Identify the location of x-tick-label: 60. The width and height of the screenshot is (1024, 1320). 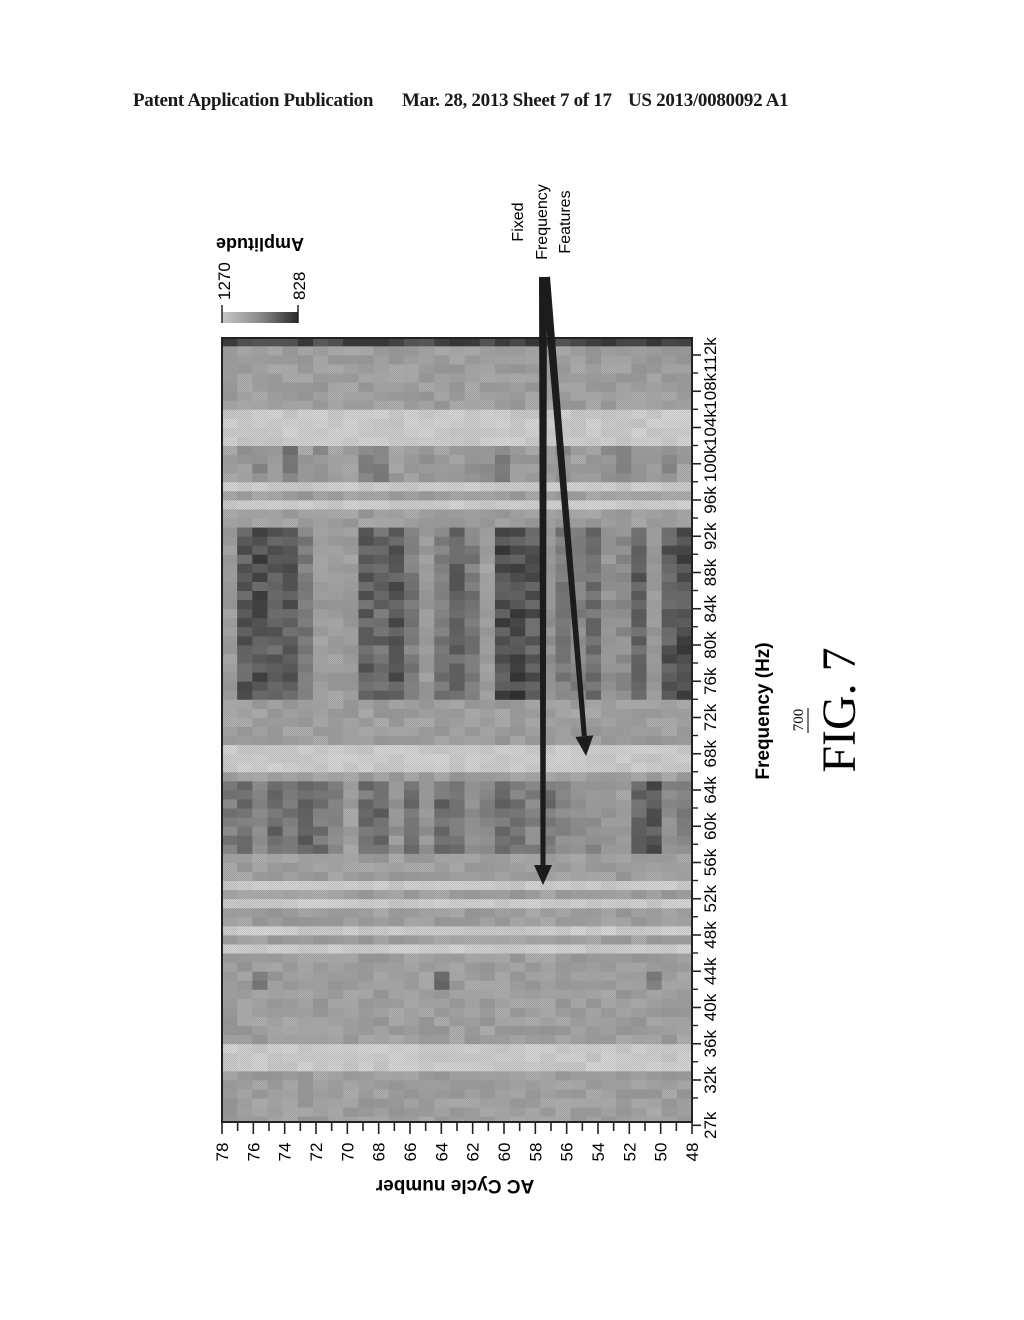
(504, 1152).